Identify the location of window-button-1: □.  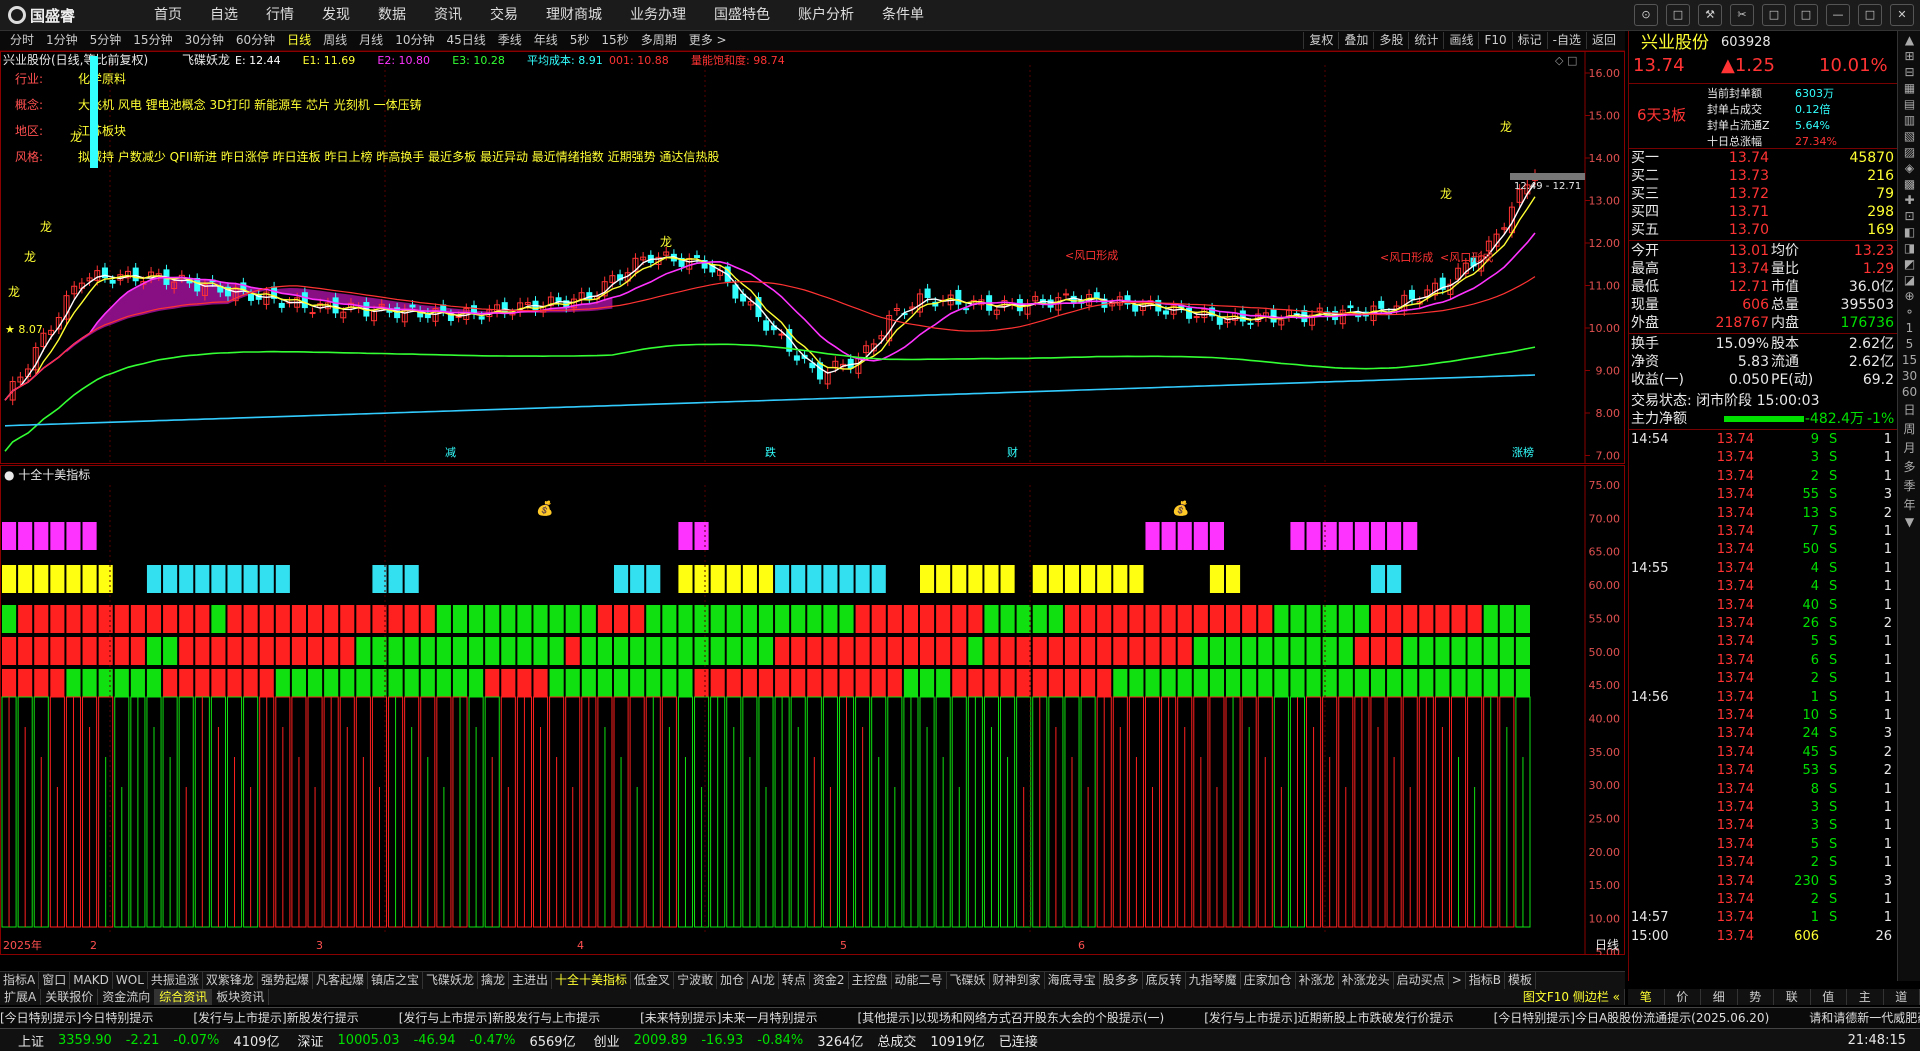
(1678, 15).